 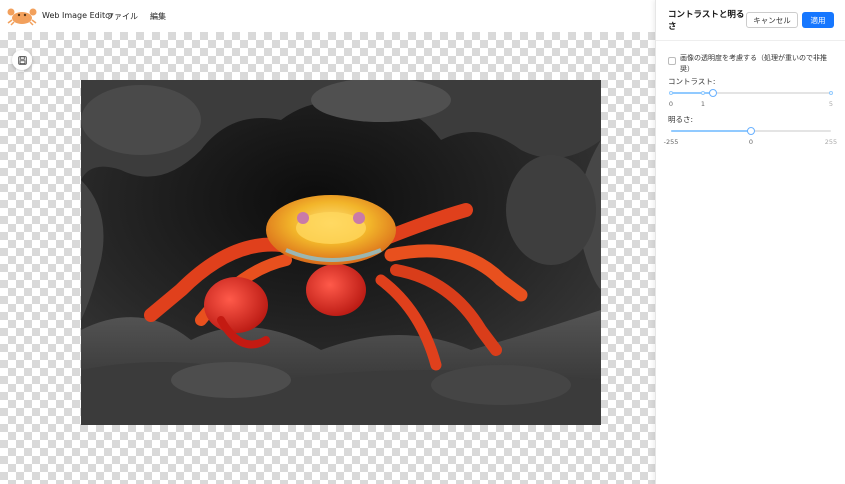 What do you see at coordinates (818, 20) in the screenshot?
I see `apply-button: 適用` at bounding box center [818, 20].